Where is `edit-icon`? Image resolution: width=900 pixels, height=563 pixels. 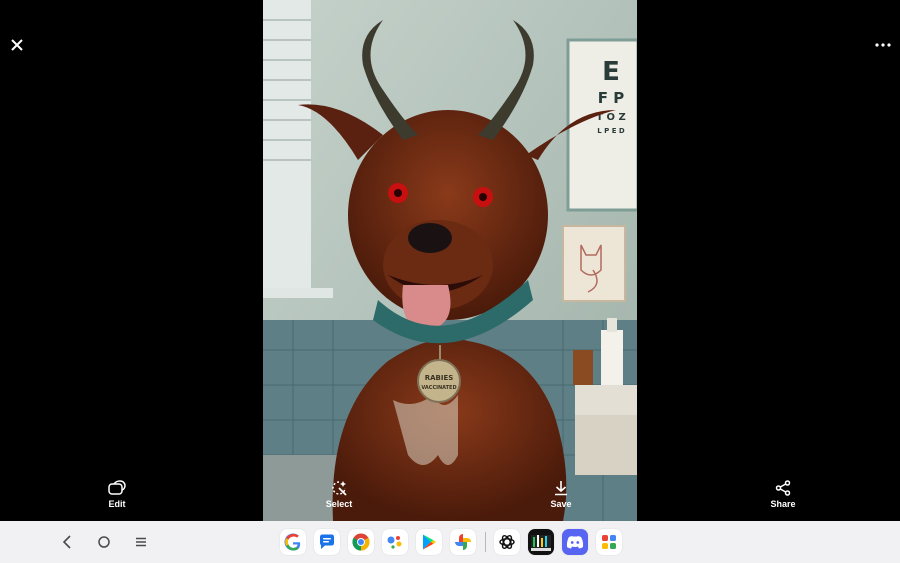
edit-icon is located at coordinates (117, 487).